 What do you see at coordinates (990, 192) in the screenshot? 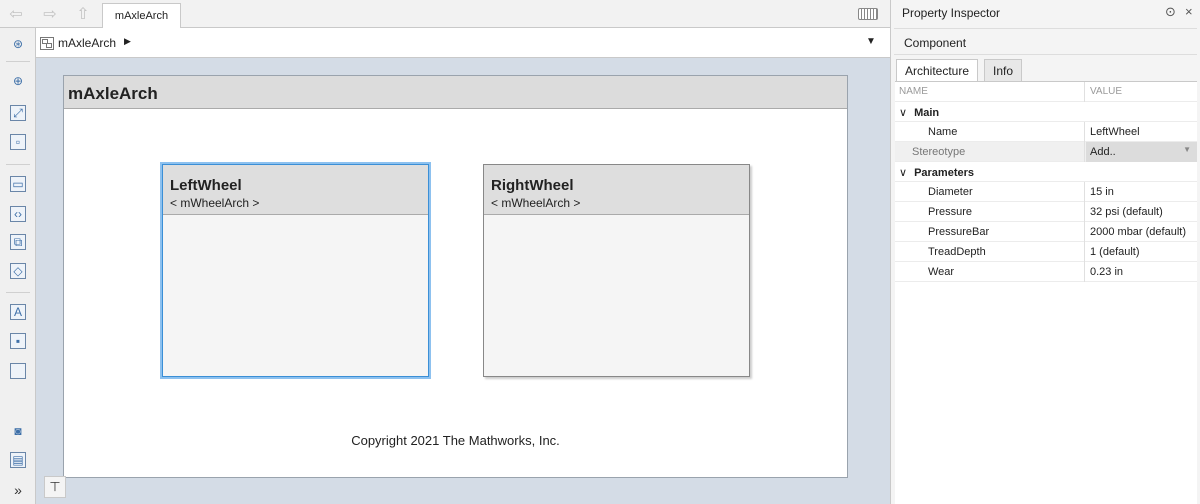
I see `property-name: Diameter` at bounding box center [990, 192].